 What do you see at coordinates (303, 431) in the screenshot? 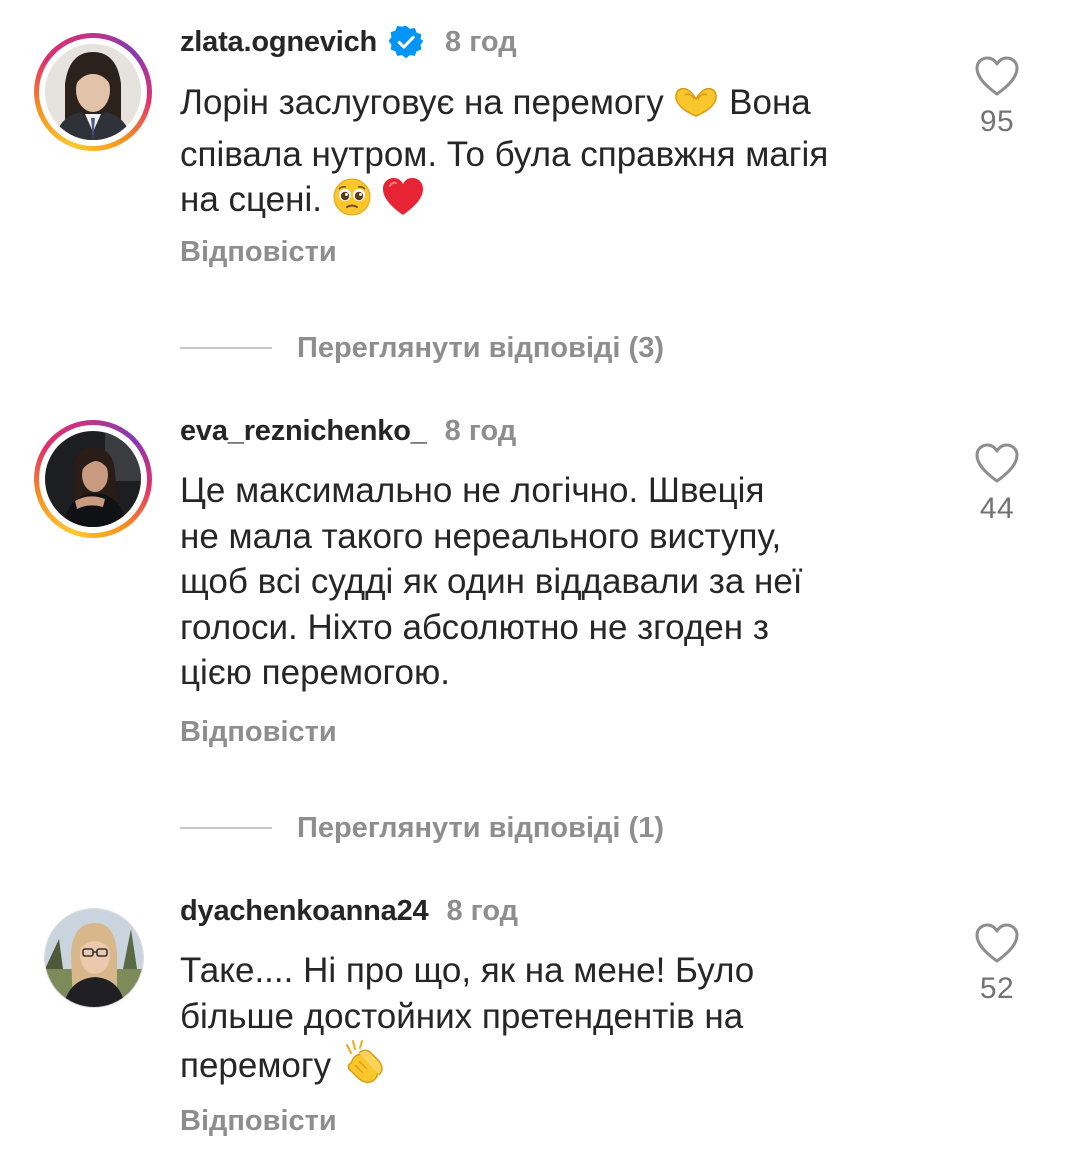
I see `username: eva_reznichenko_` at bounding box center [303, 431].